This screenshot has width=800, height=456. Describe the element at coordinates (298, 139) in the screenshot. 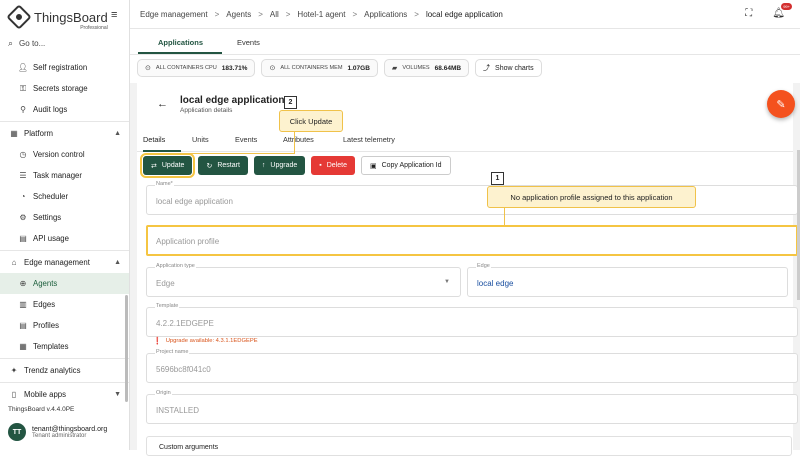

I see `tab-attributes: Attributes` at that location.